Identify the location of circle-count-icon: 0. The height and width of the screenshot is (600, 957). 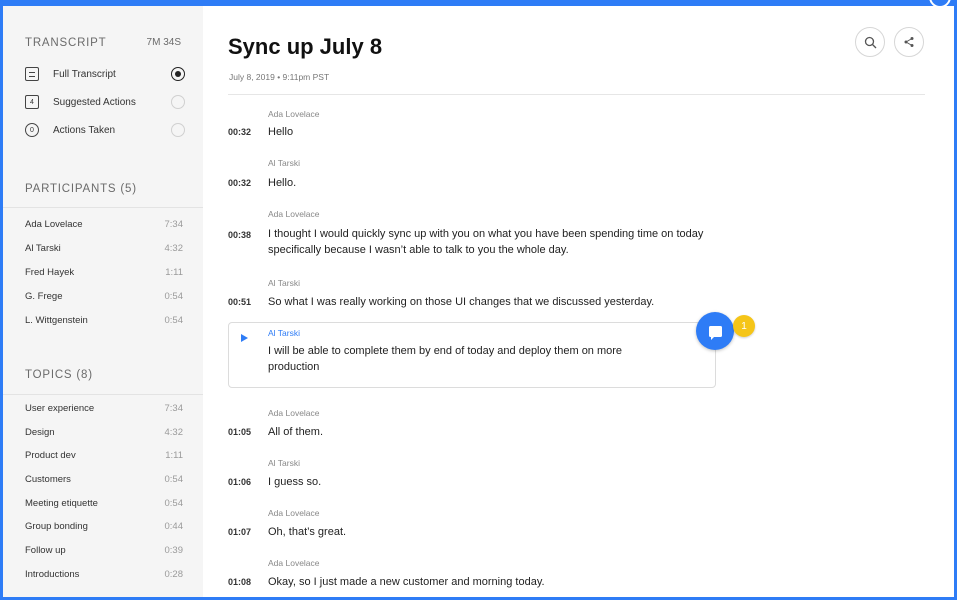
(32, 130).